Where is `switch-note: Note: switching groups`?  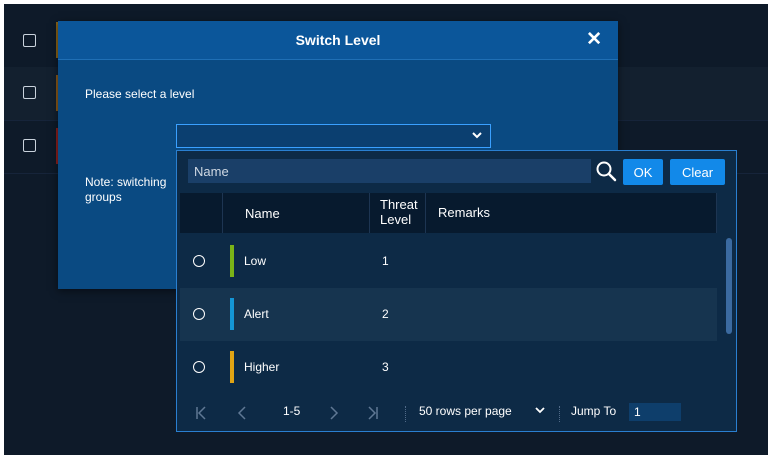
switch-note: Note: switching groups is located at coordinates (131, 190).